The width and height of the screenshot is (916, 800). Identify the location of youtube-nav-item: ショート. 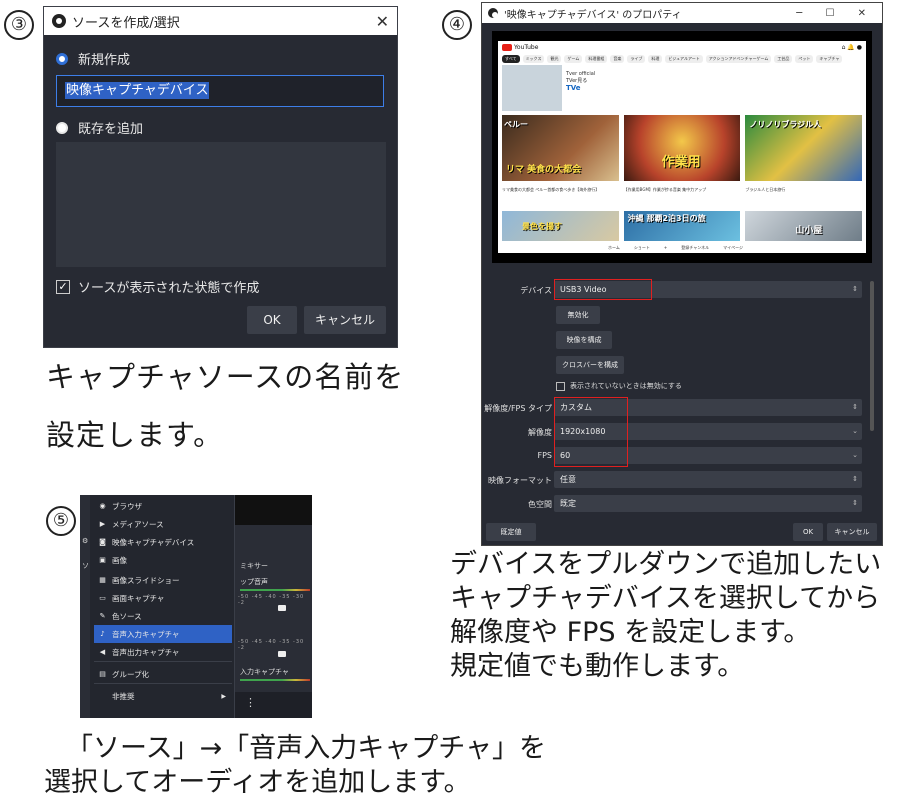
(642, 248).